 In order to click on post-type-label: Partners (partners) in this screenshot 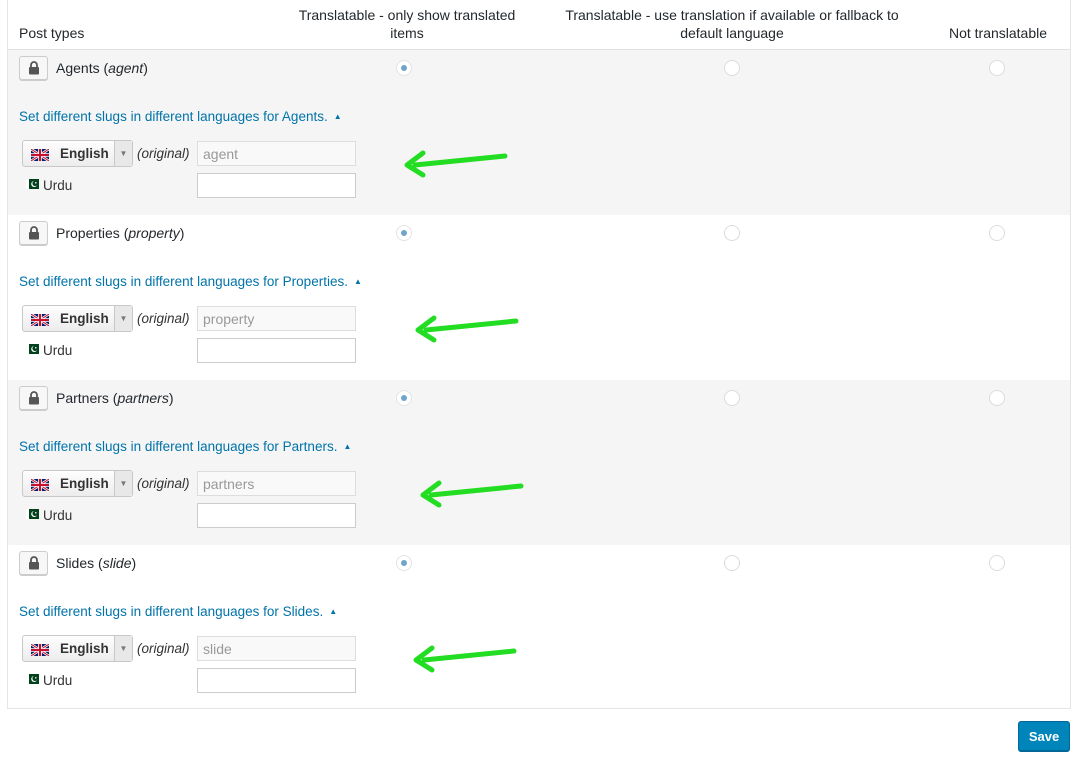, I will do `click(115, 398)`.